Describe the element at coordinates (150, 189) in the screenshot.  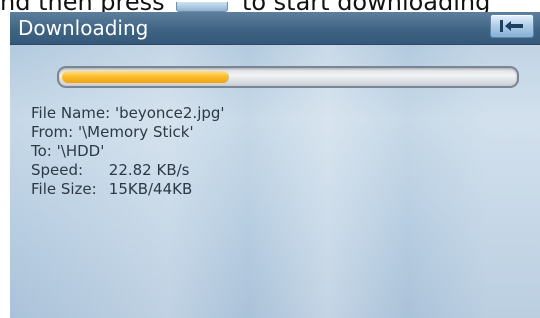
I see `file-size-value: 15KB/44KB` at that location.